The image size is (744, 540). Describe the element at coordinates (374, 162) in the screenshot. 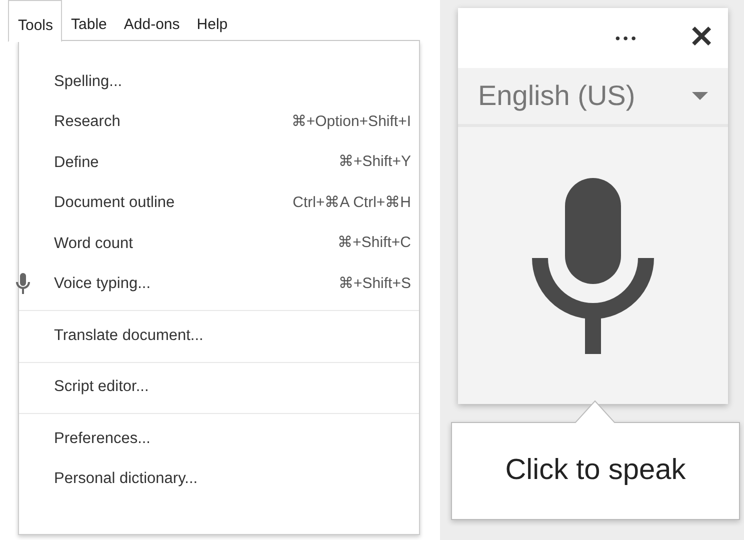

I see `shortcut-text: ⌘+Shift+Y` at that location.